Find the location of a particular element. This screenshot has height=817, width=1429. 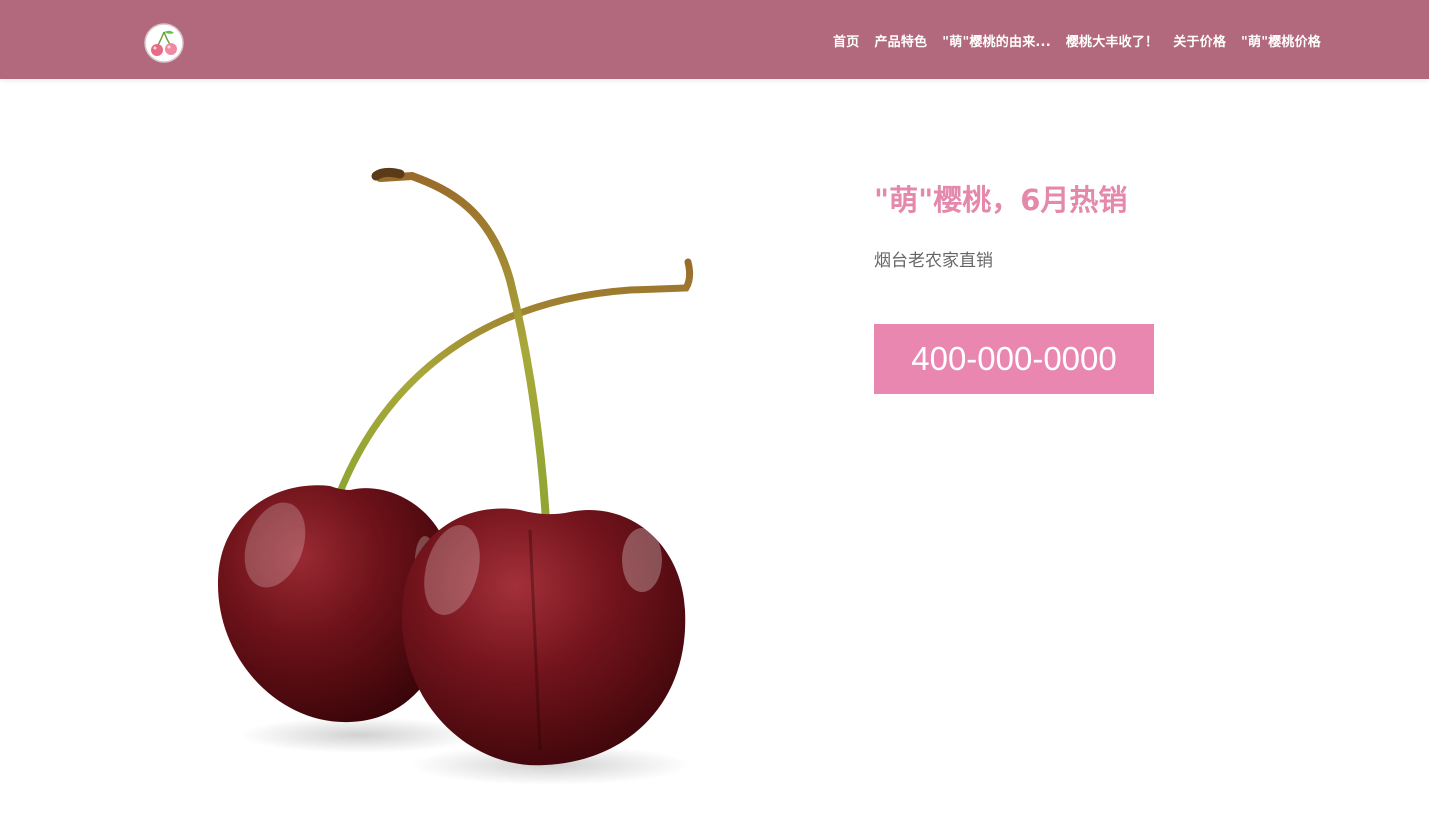

main-nav: 首页 产品特色 "萌"樱桃的由来... 樱桃大丰收了！ 关于价格 "萌"樱桃价格 is located at coordinates (1077, 43).